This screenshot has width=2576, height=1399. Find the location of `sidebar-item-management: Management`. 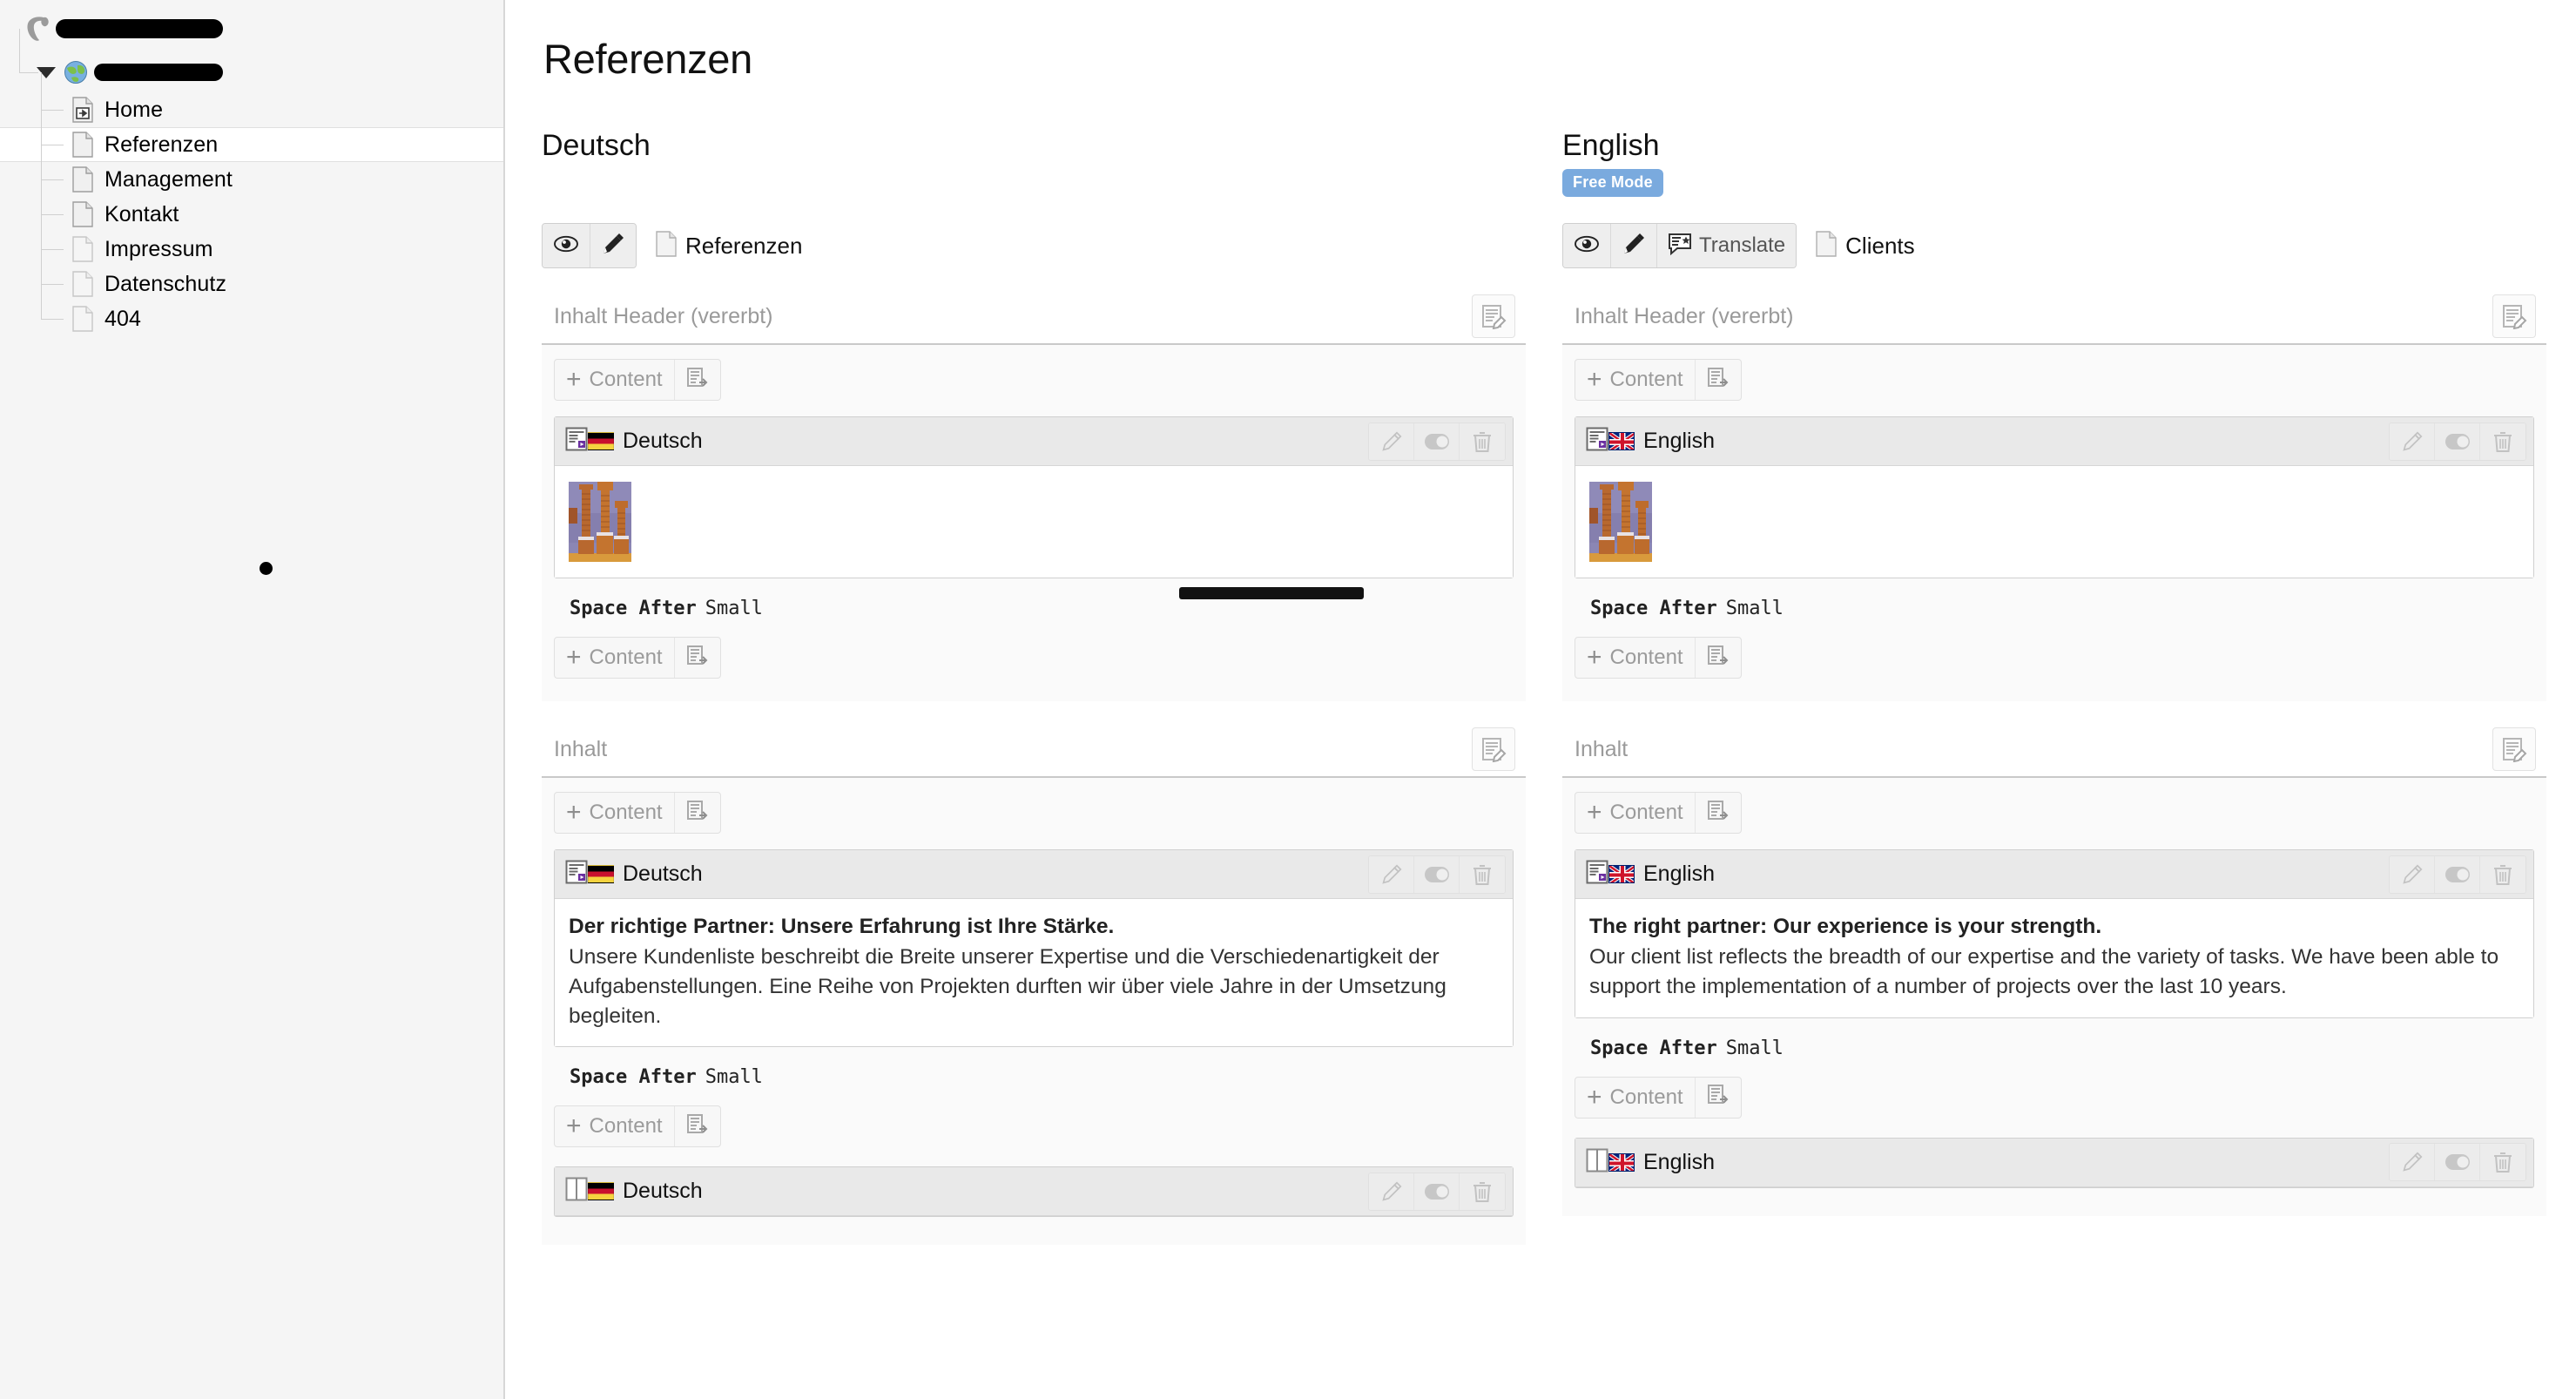

sidebar-item-management: Management is located at coordinates (251, 171).